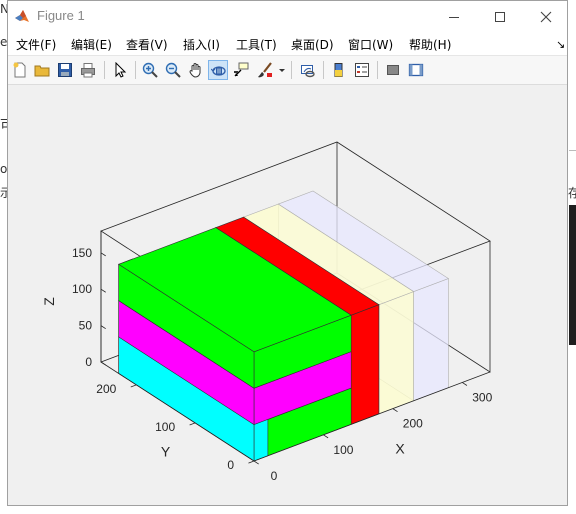 The width and height of the screenshot is (576, 514). What do you see at coordinates (49, 301) in the screenshot?
I see `z-axis-label: Z` at bounding box center [49, 301].